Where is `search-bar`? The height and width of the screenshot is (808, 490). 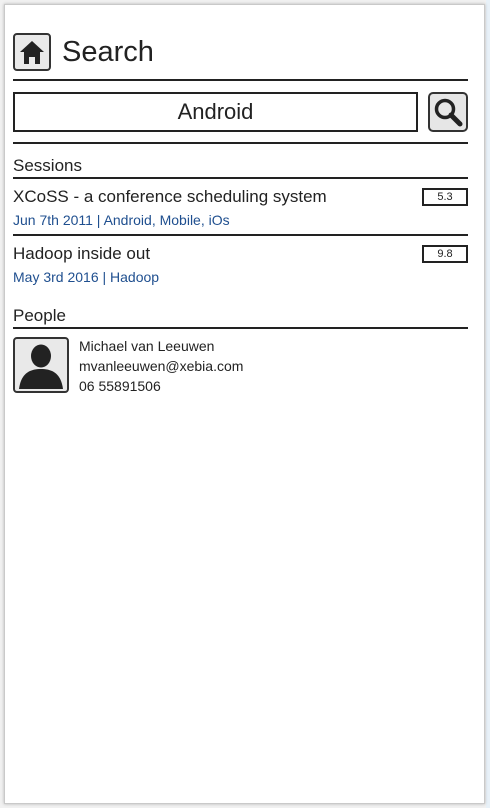
search-bar is located at coordinates (240, 111).